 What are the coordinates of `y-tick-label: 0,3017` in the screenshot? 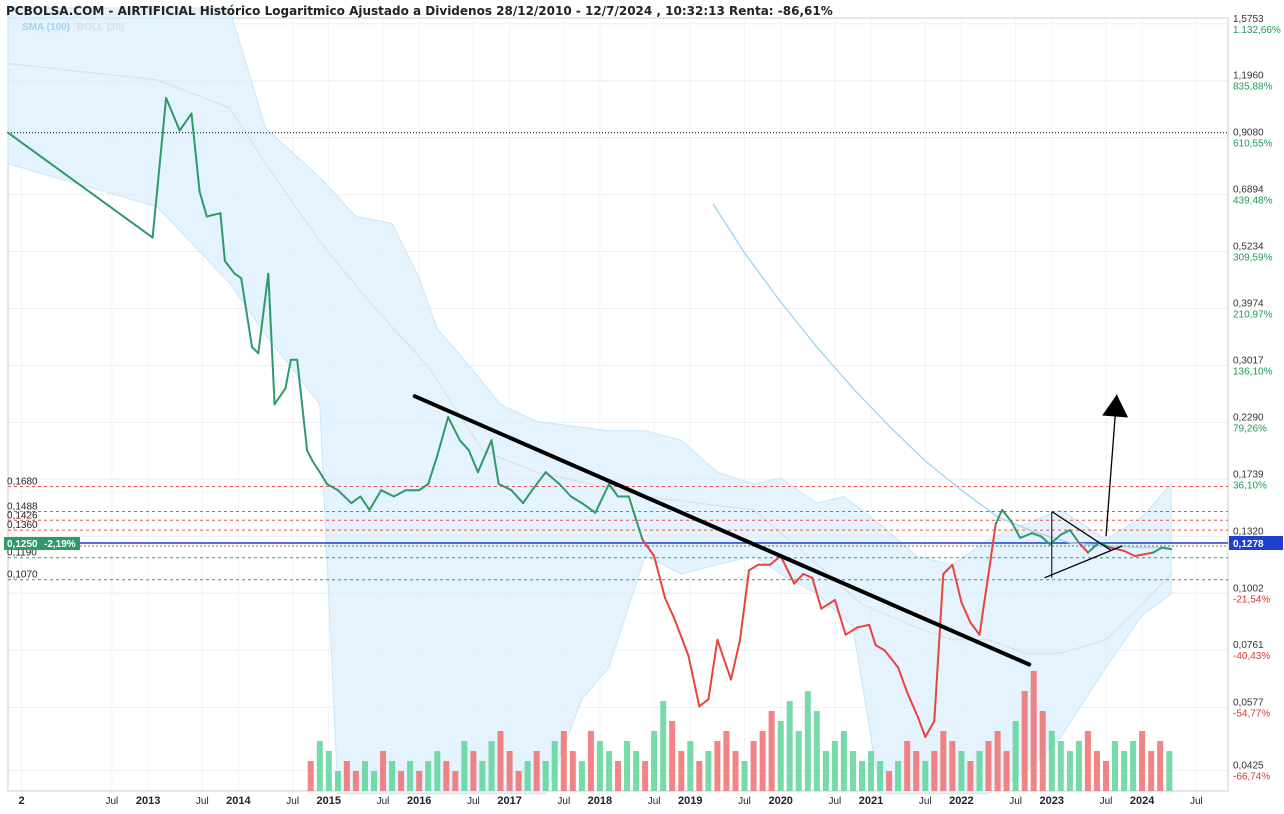 It's located at (1248, 360).